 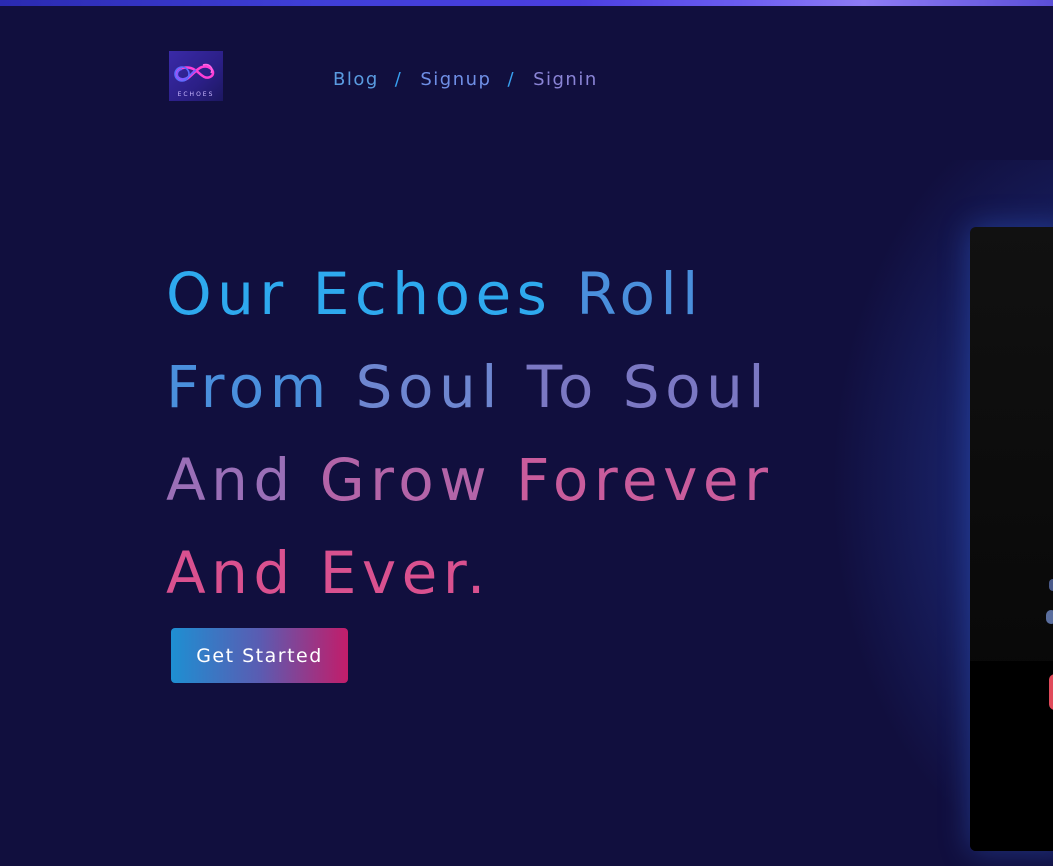 What do you see at coordinates (506, 480) in the screenshot?
I see `hero-line-3: And Grow Forever` at bounding box center [506, 480].